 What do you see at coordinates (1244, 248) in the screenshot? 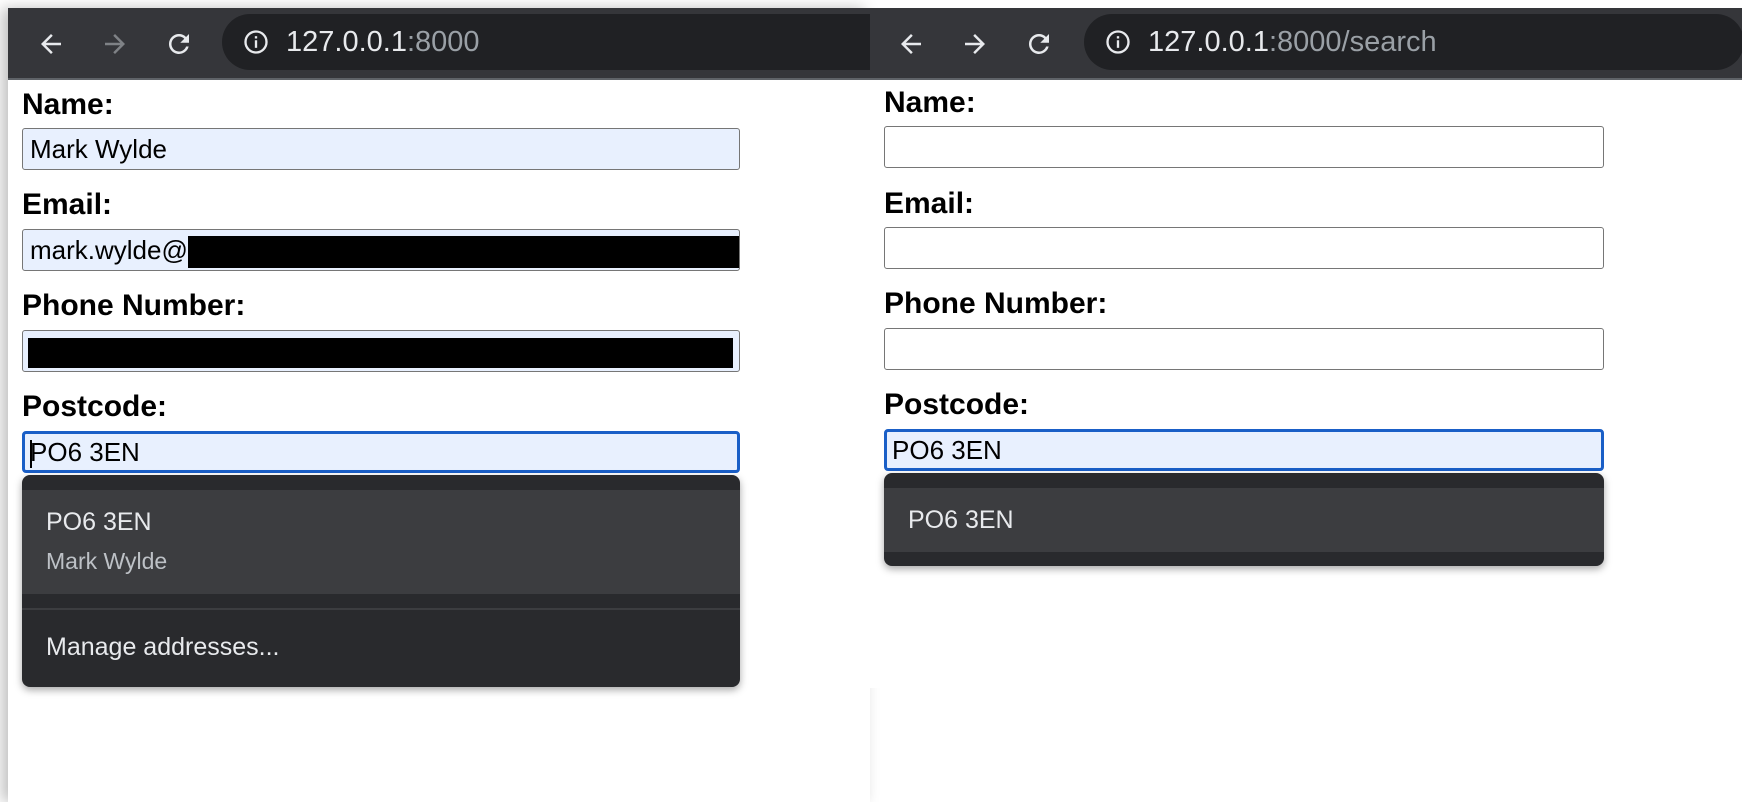
I see `email-field` at bounding box center [1244, 248].